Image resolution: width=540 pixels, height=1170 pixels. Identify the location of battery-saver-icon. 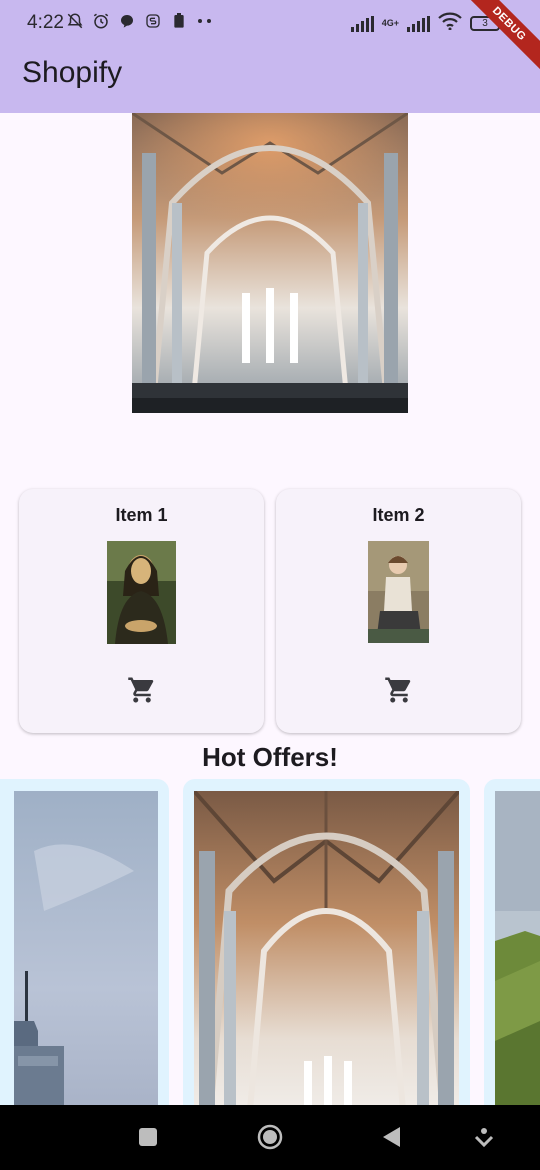
(179, 21).